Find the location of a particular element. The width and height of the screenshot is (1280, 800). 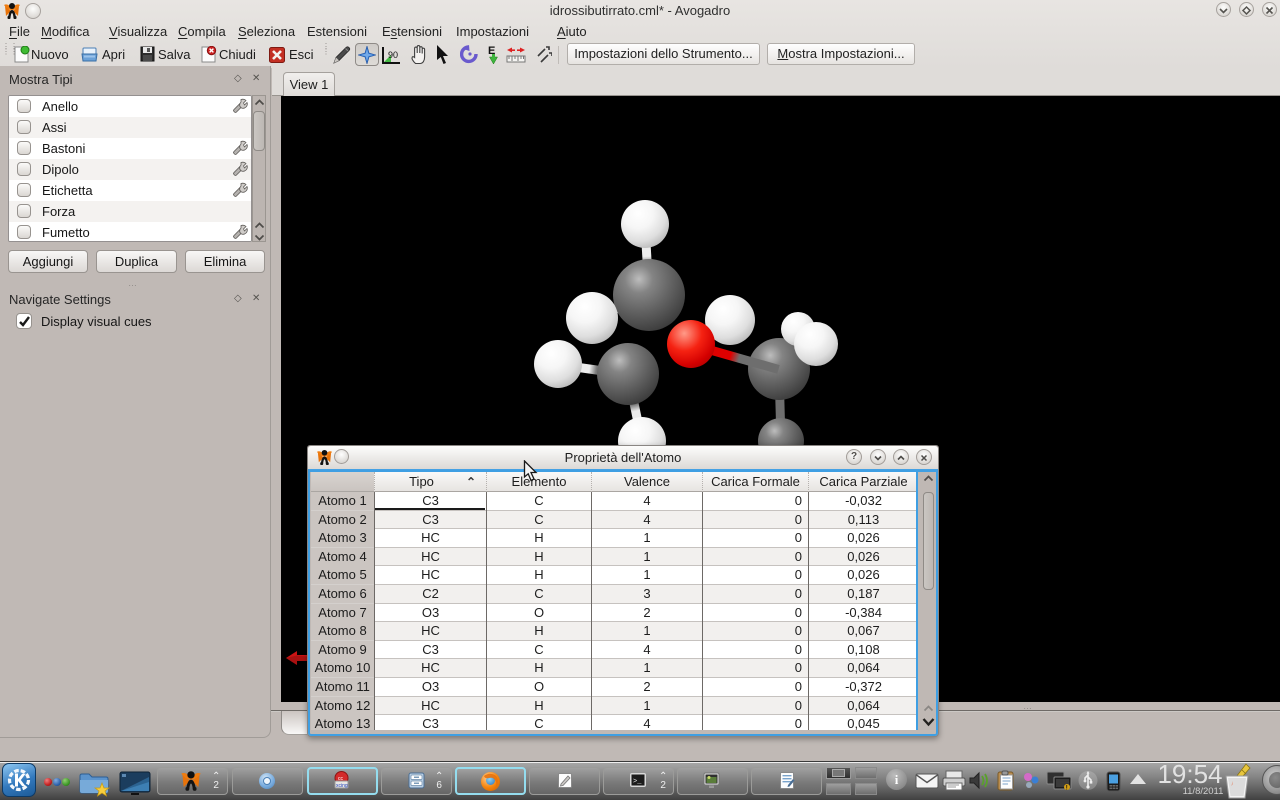

svg-text: cc is located at coordinates (341, 779).